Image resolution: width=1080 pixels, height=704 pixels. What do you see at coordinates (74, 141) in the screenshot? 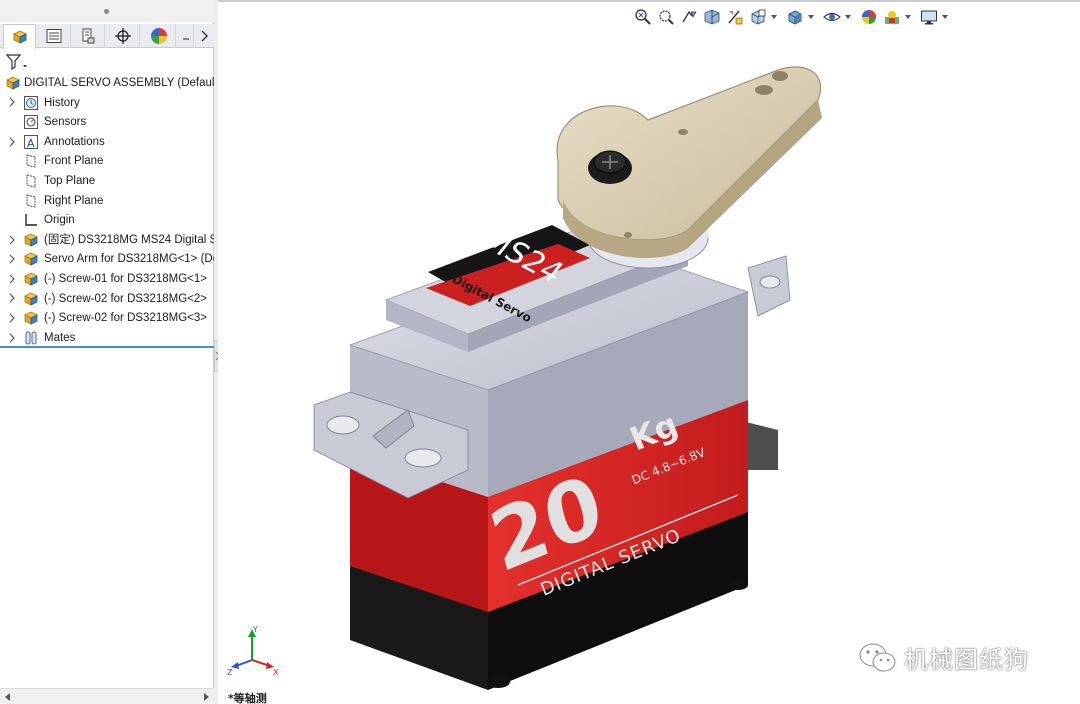
I see `tree-item-label: Annotations` at bounding box center [74, 141].